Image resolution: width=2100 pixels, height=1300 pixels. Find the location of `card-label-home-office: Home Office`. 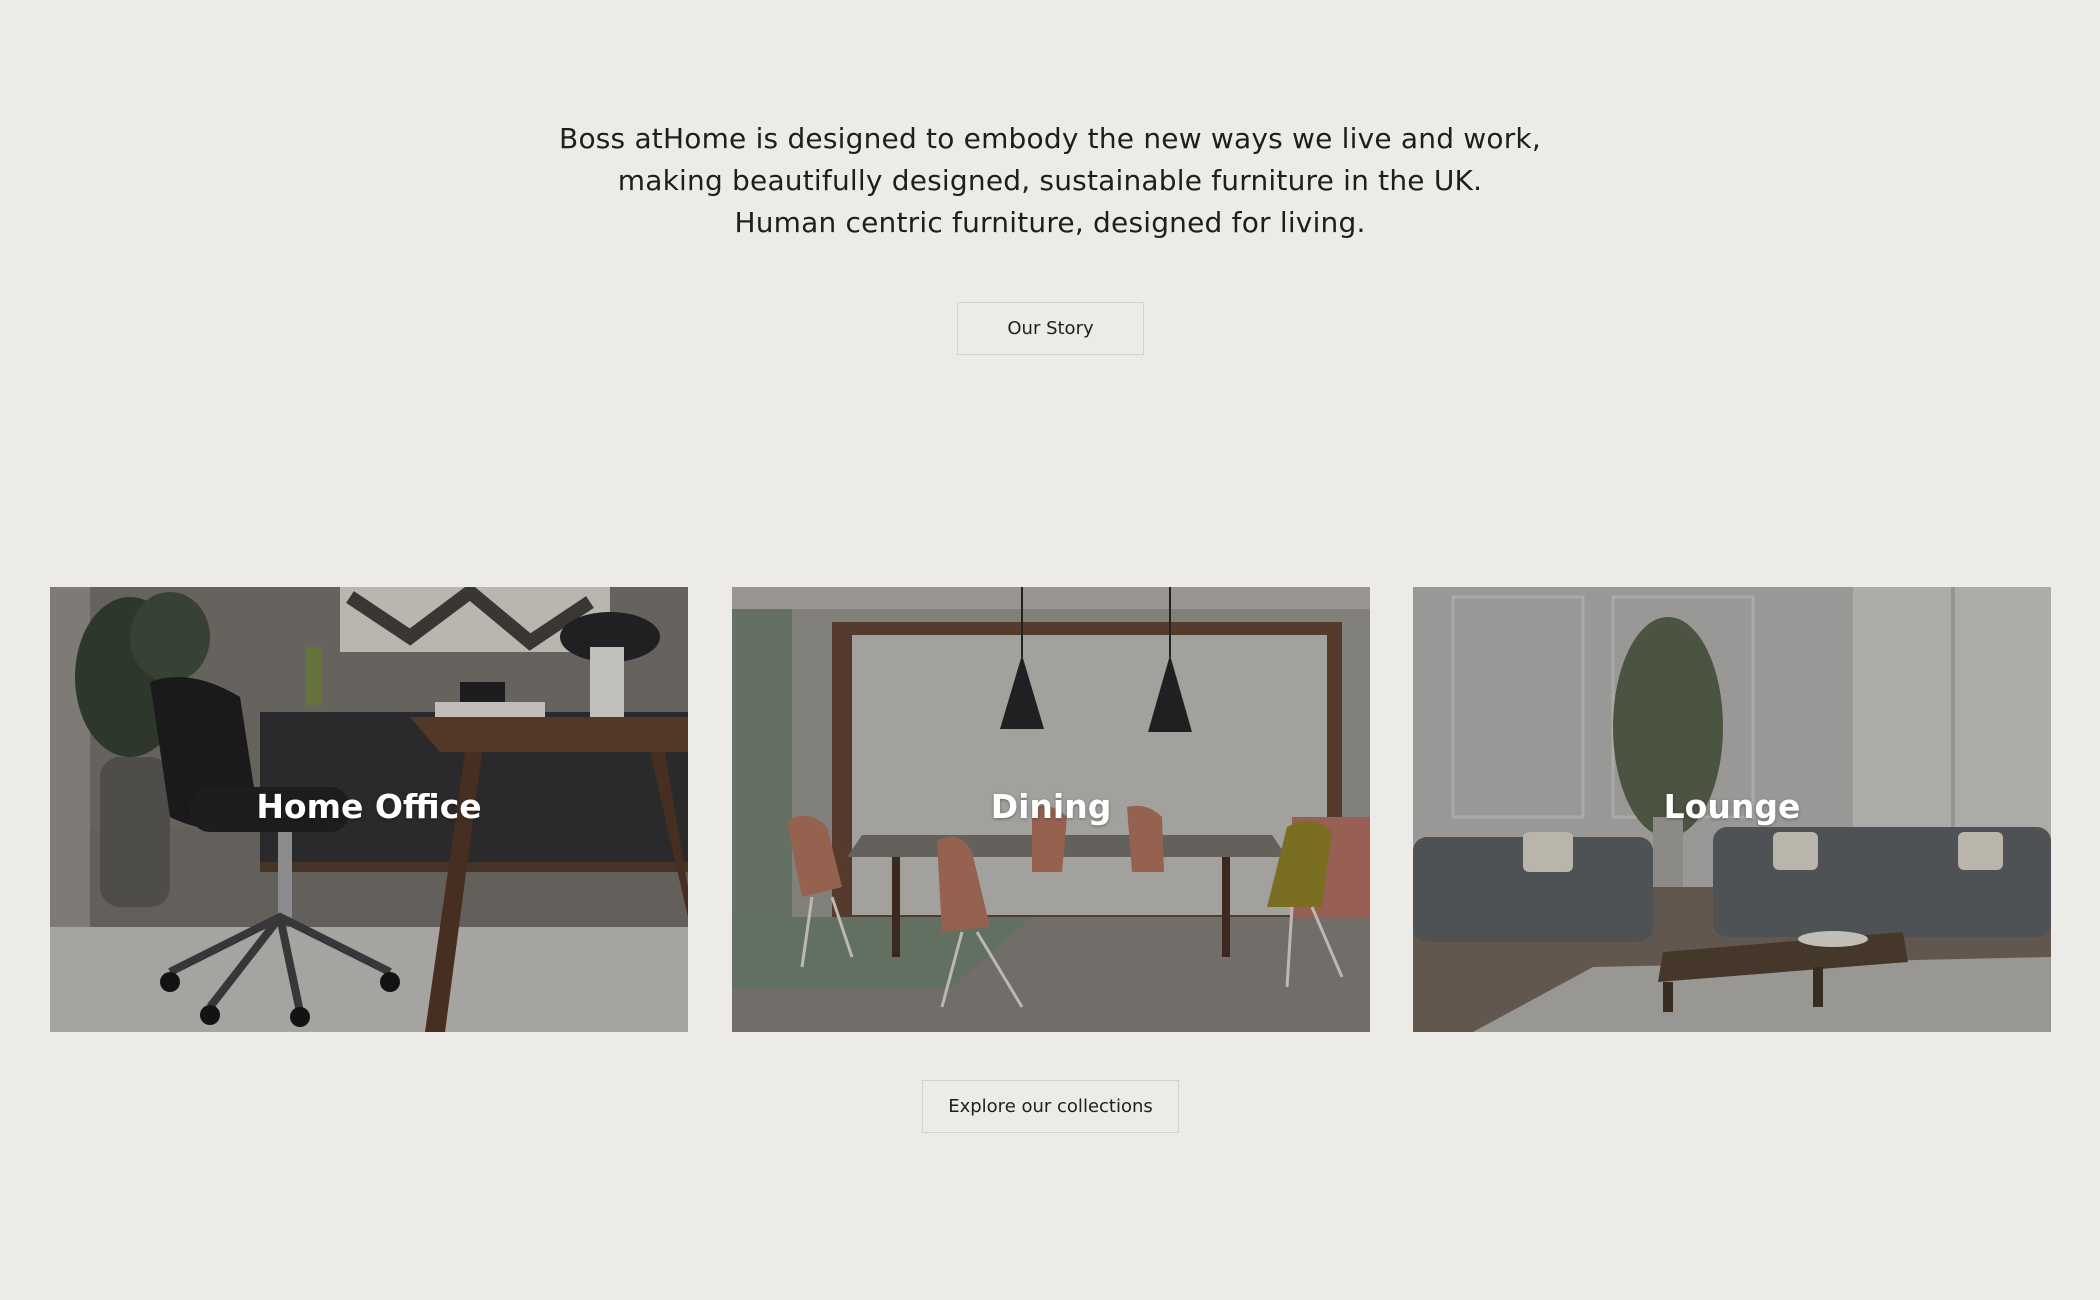

card-label-home-office: Home Office is located at coordinates (369, 806).